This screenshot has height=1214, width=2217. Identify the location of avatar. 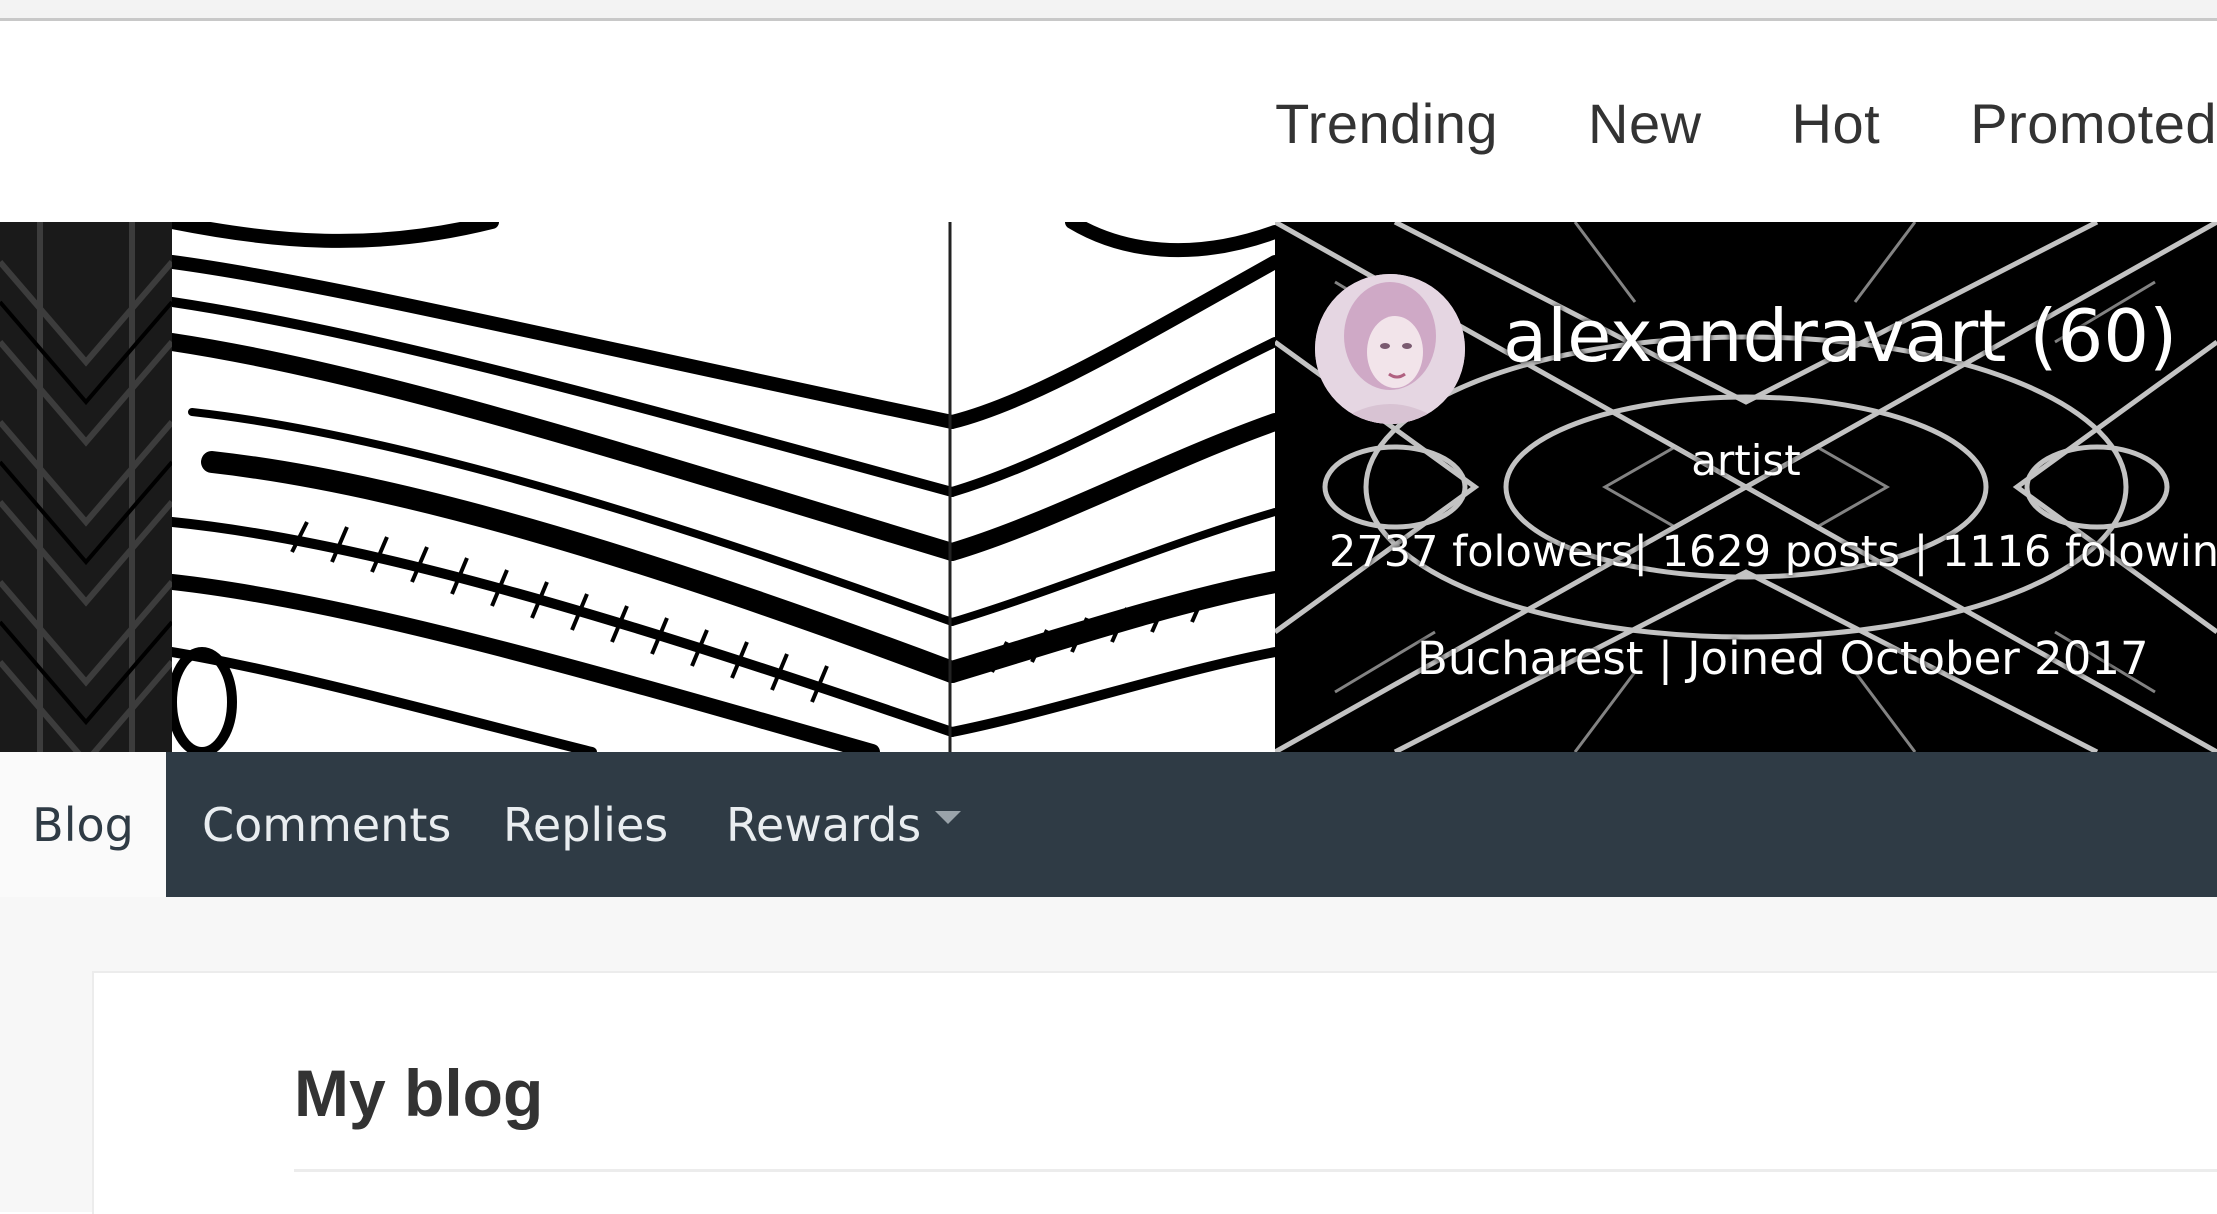
(1390, 349).